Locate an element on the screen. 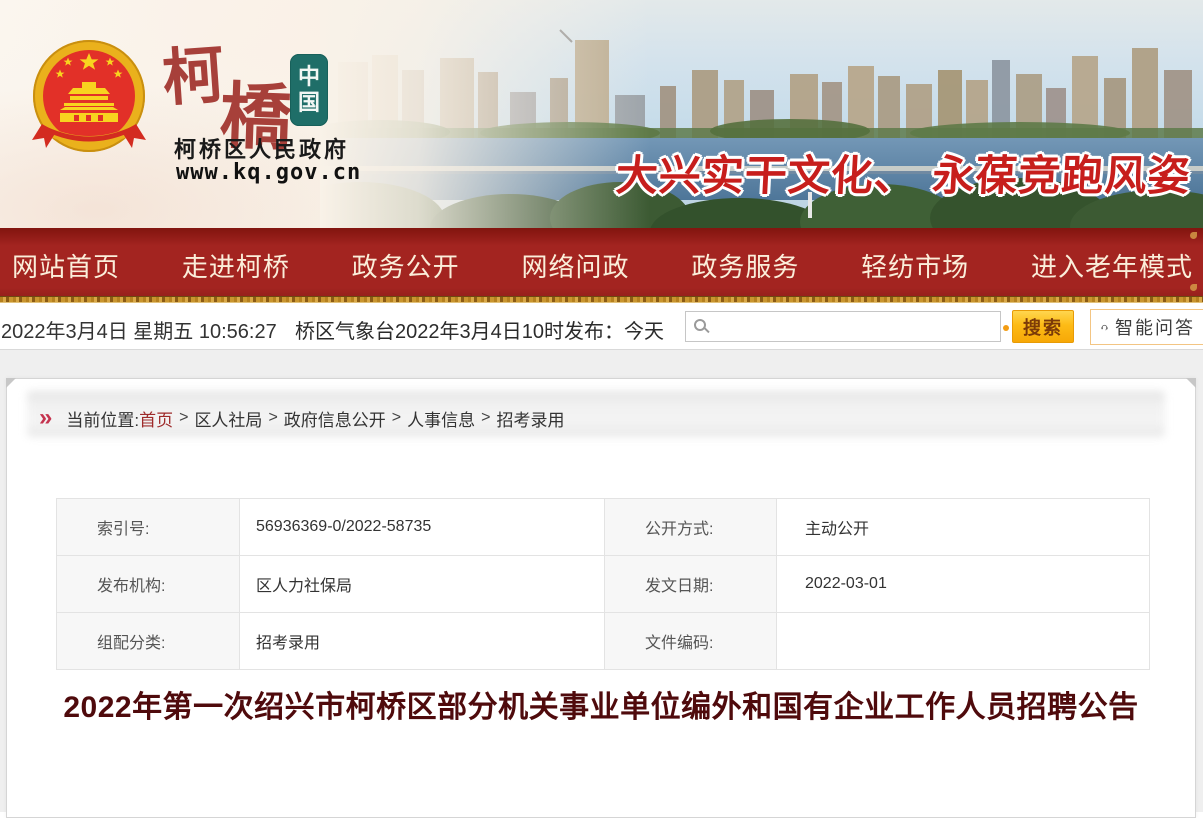 The image size is (1203, 818). smart-qa-button: 智能问答 is located at coordinates (1146, 327).